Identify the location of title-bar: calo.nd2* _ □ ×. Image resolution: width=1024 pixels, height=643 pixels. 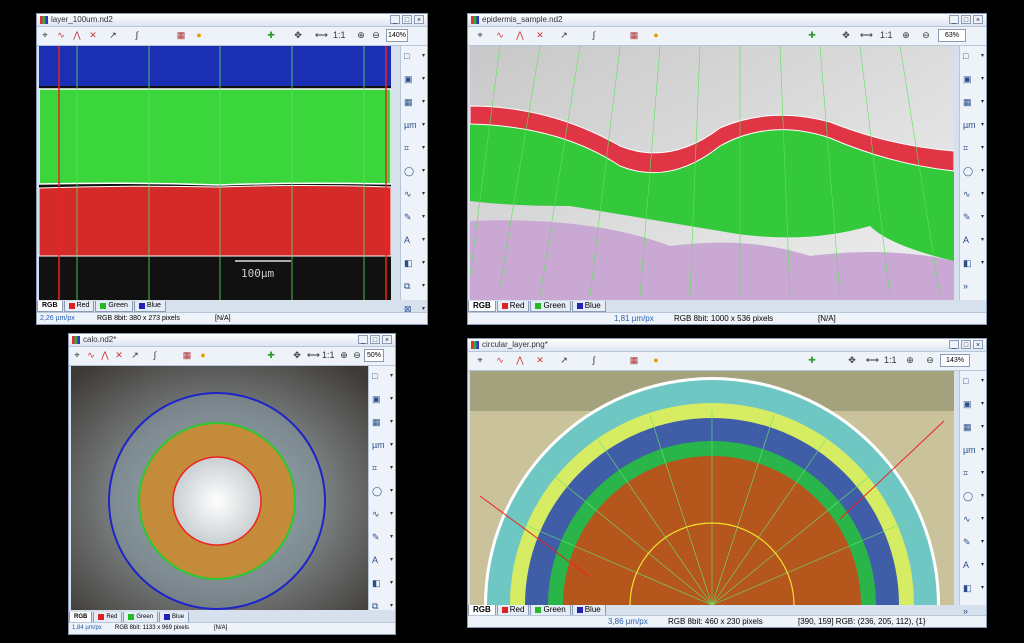
(232, 340).